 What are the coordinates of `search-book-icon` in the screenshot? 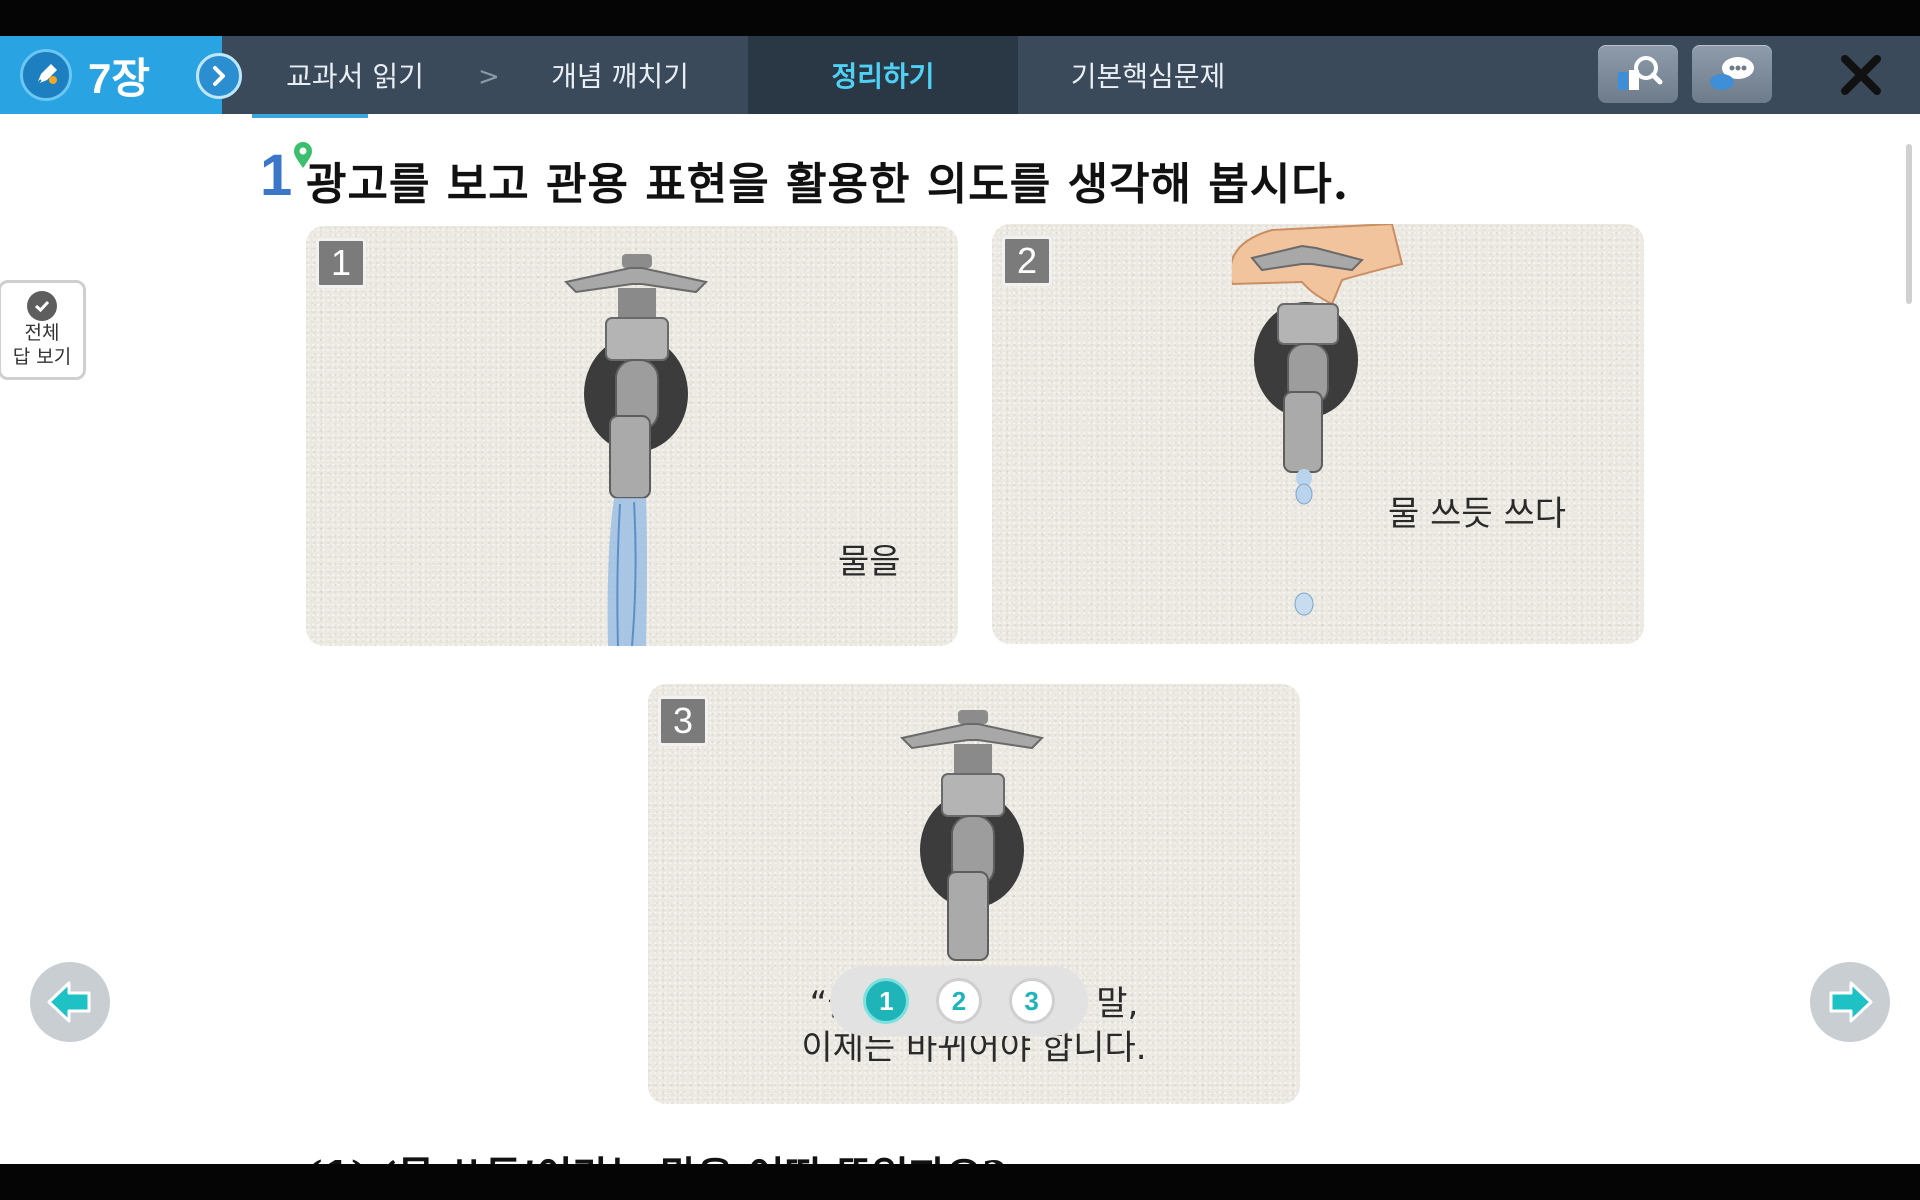 It's located at (1640, 73).